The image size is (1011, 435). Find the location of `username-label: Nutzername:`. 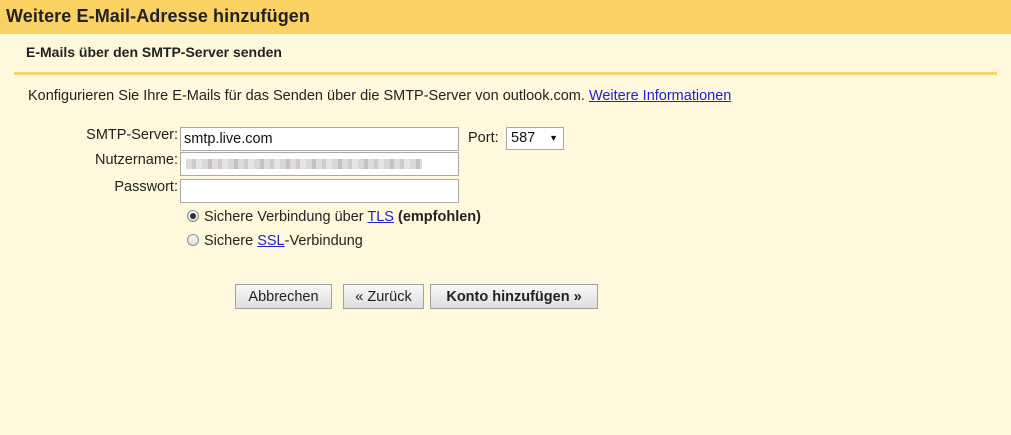

username-label: Nutzername: is located at coordinates (136, 160).